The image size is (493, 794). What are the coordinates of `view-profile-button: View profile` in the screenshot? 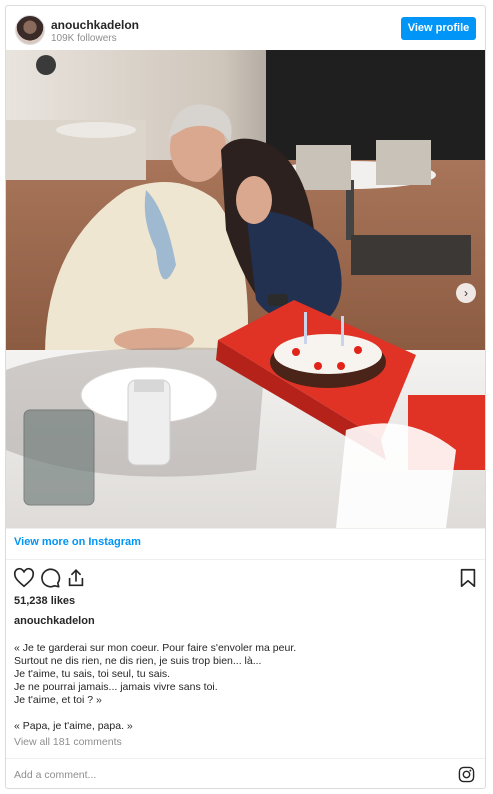 It's located at (438, 28).